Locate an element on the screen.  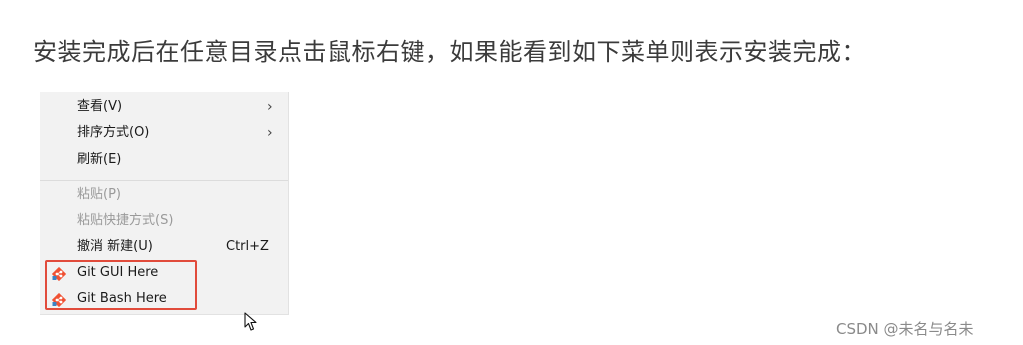
menu-item-label: 查看(V) is located at coordinates (100, 106).